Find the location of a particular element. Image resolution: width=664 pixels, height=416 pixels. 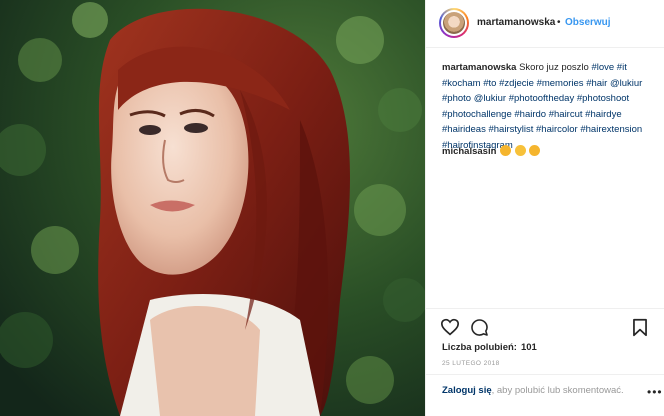

avatar-face is located at coordinates (454, 23).